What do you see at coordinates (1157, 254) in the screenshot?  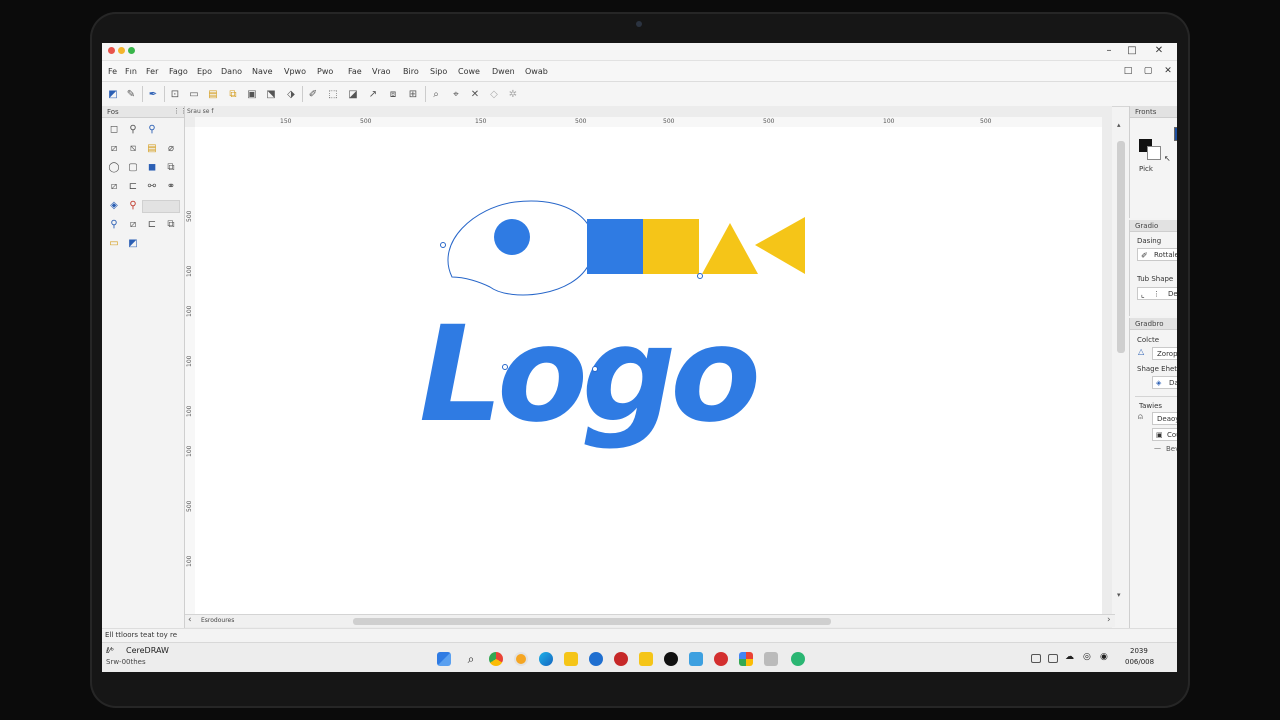 I see `dasing-dropdown: ✐ Rottaled shed ▾` at bounding box center [1157, 254].